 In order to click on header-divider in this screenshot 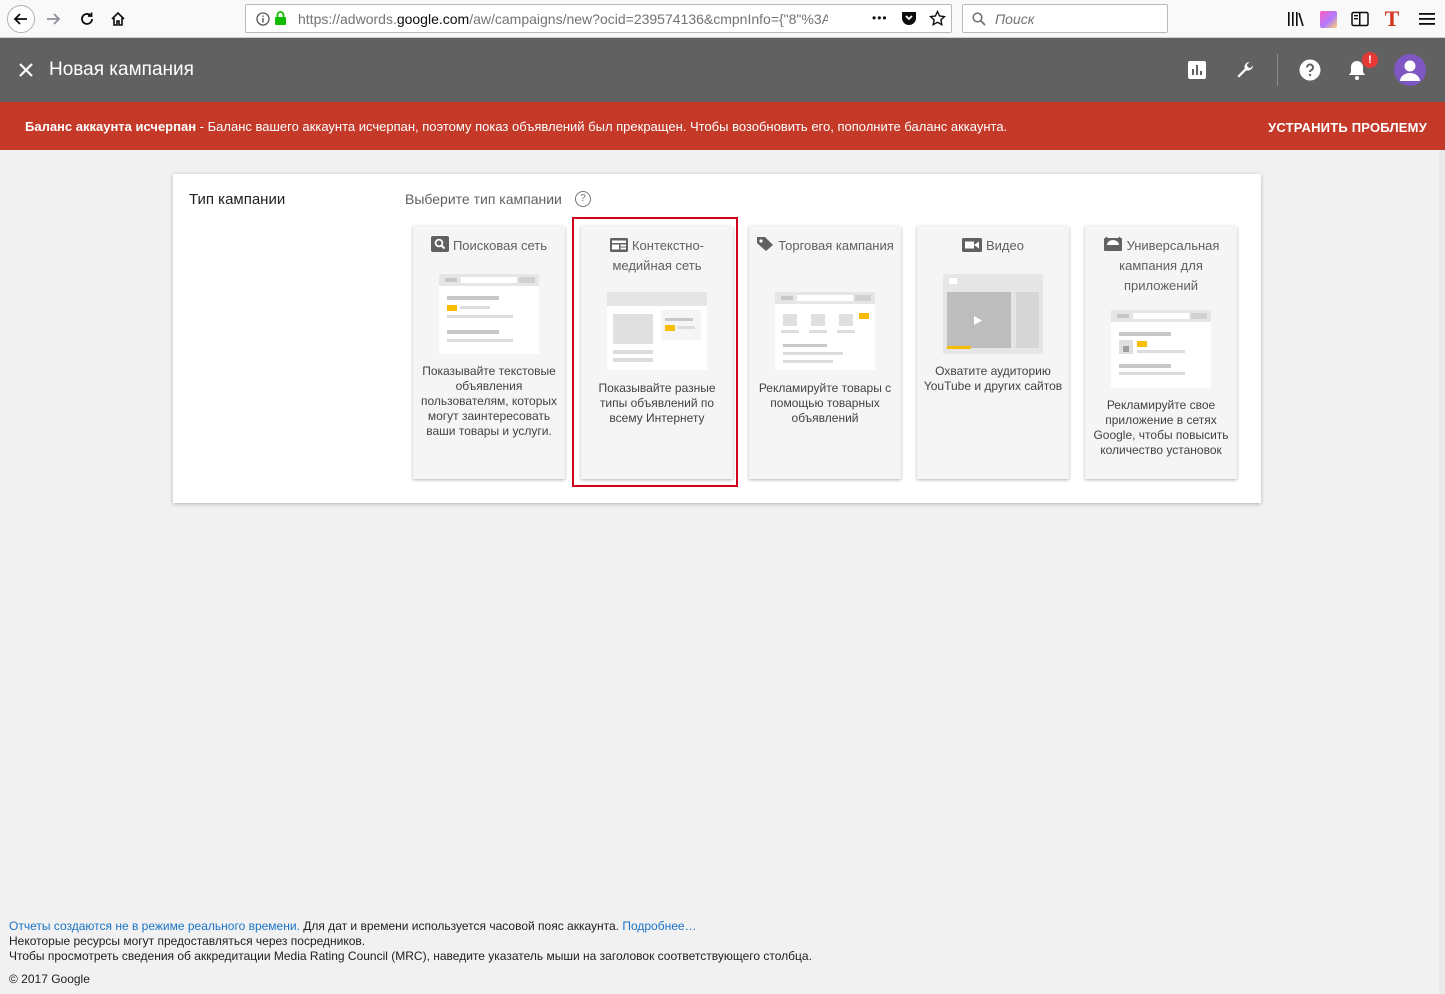, I will do `click(1277, 70)`.